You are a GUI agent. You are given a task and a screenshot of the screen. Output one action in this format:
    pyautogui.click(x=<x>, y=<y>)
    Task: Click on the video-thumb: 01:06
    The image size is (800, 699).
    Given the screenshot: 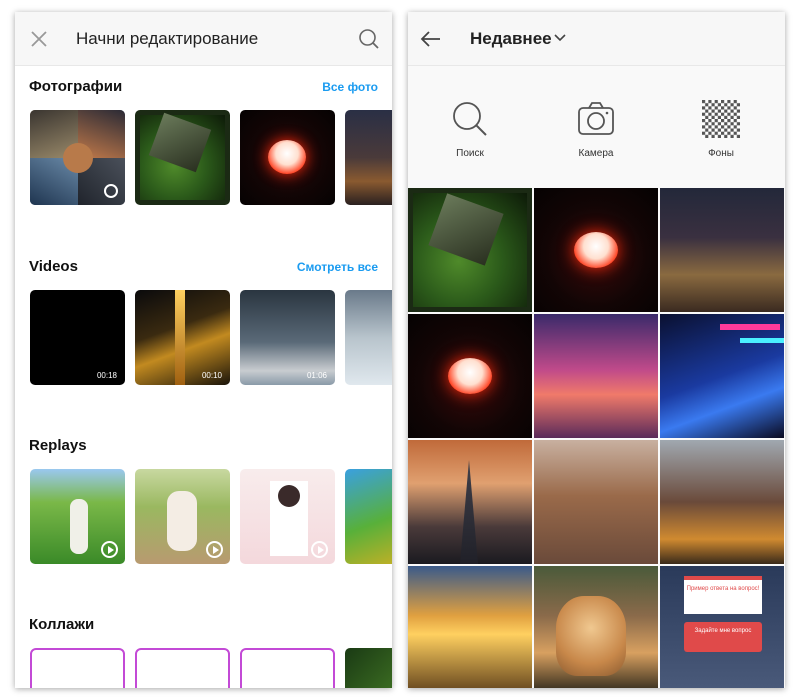 What is the action you would take?
    pyautogui.click(x=287, y=337)
    